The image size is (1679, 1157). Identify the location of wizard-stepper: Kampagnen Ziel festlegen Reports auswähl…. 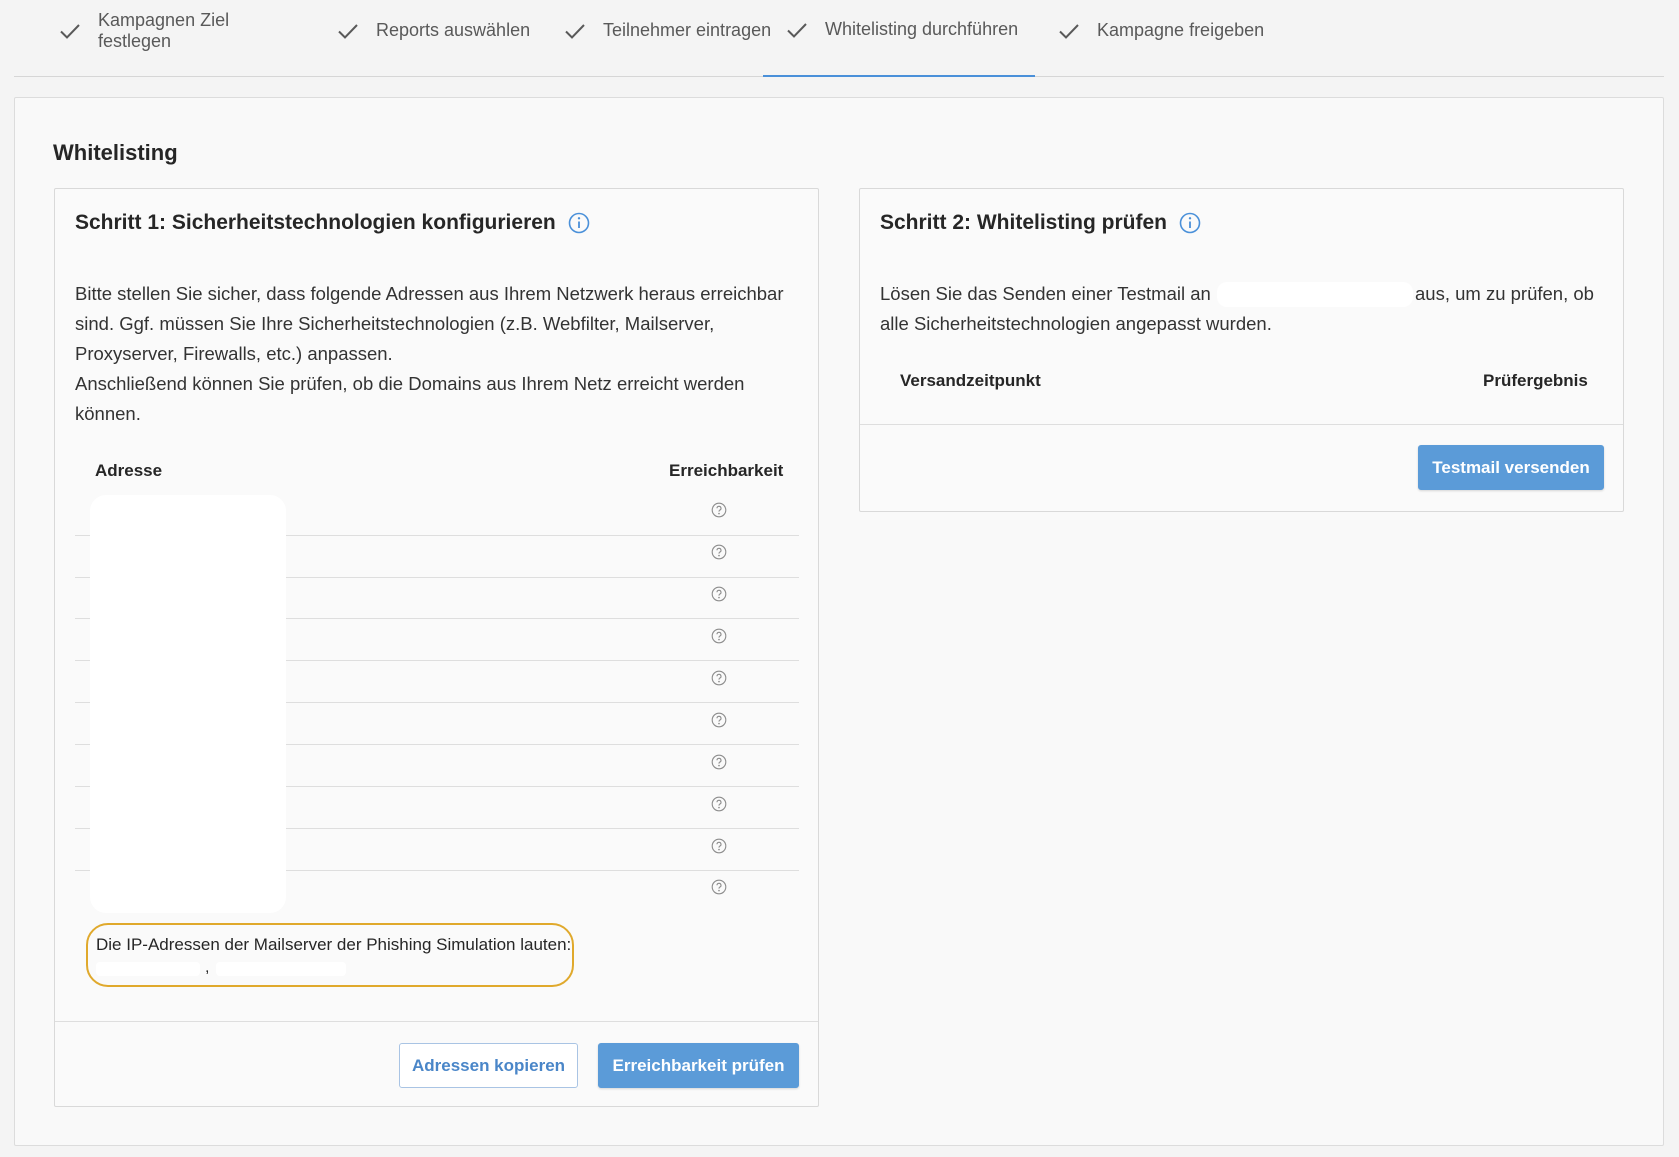
(839, 38).